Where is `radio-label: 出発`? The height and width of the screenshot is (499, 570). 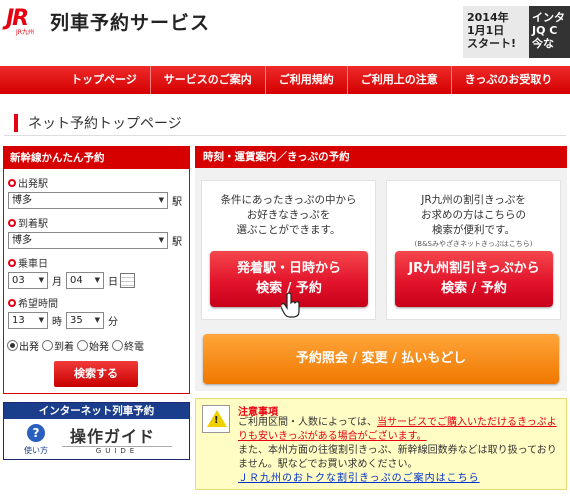 radio-label: 出発 is located at coordinates (29, 347).